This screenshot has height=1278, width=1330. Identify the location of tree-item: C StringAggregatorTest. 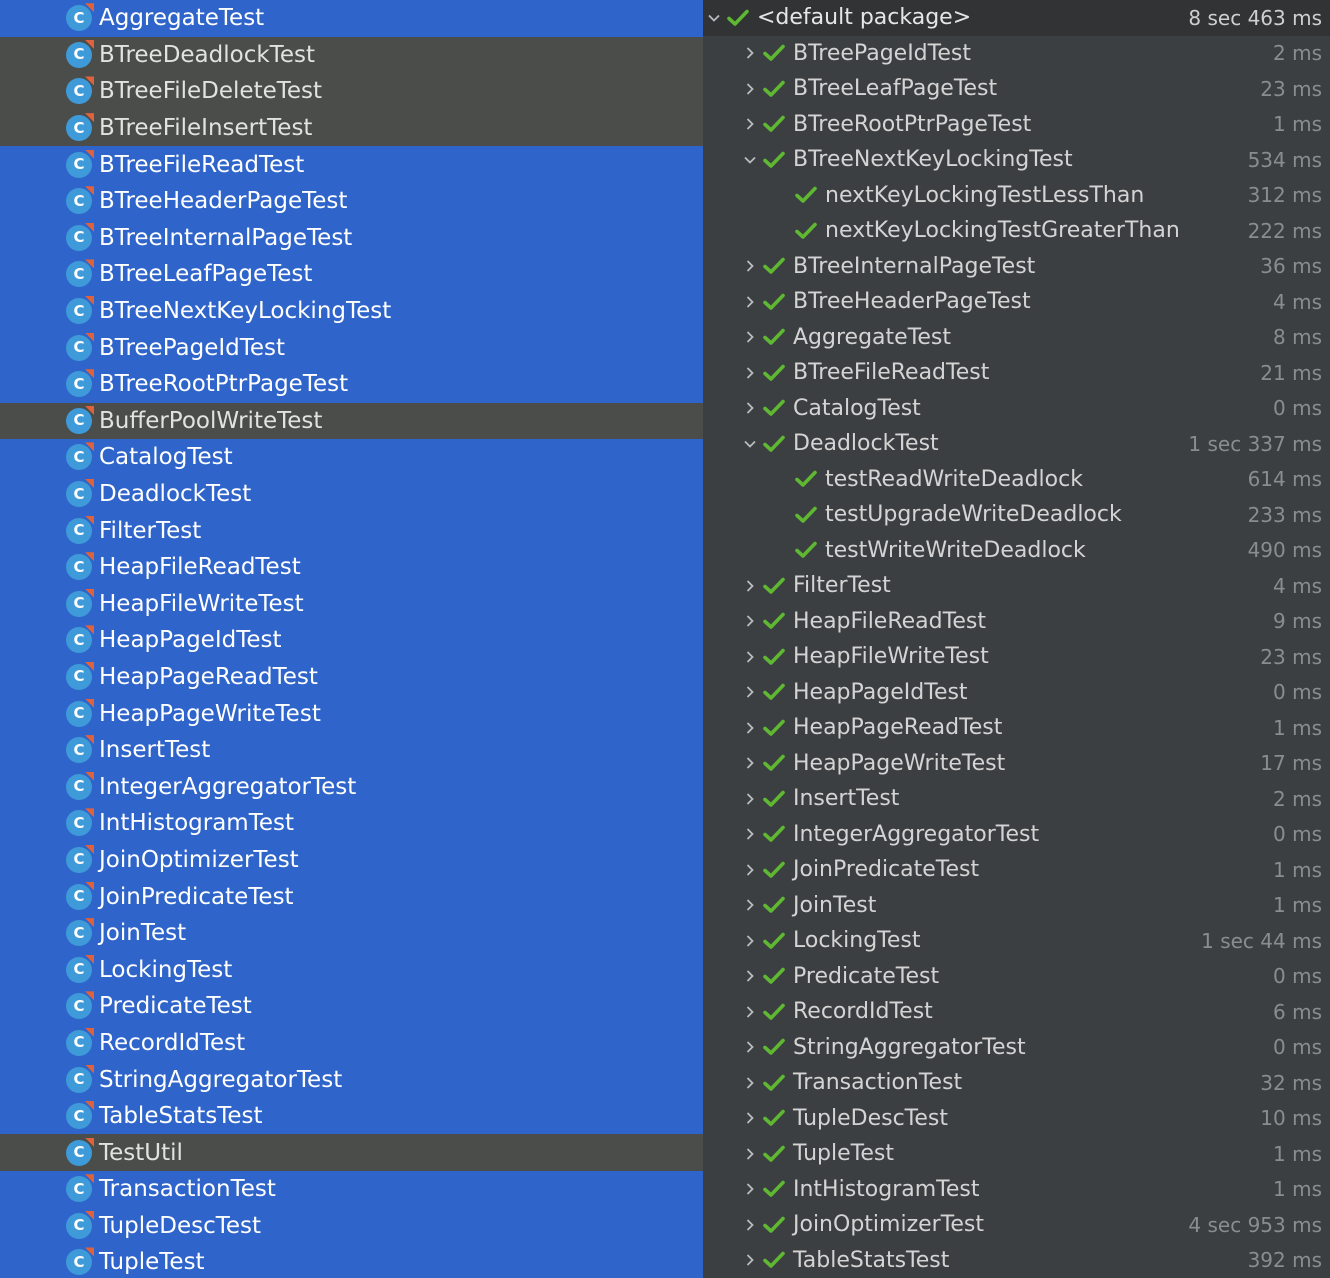
(351, 1079).